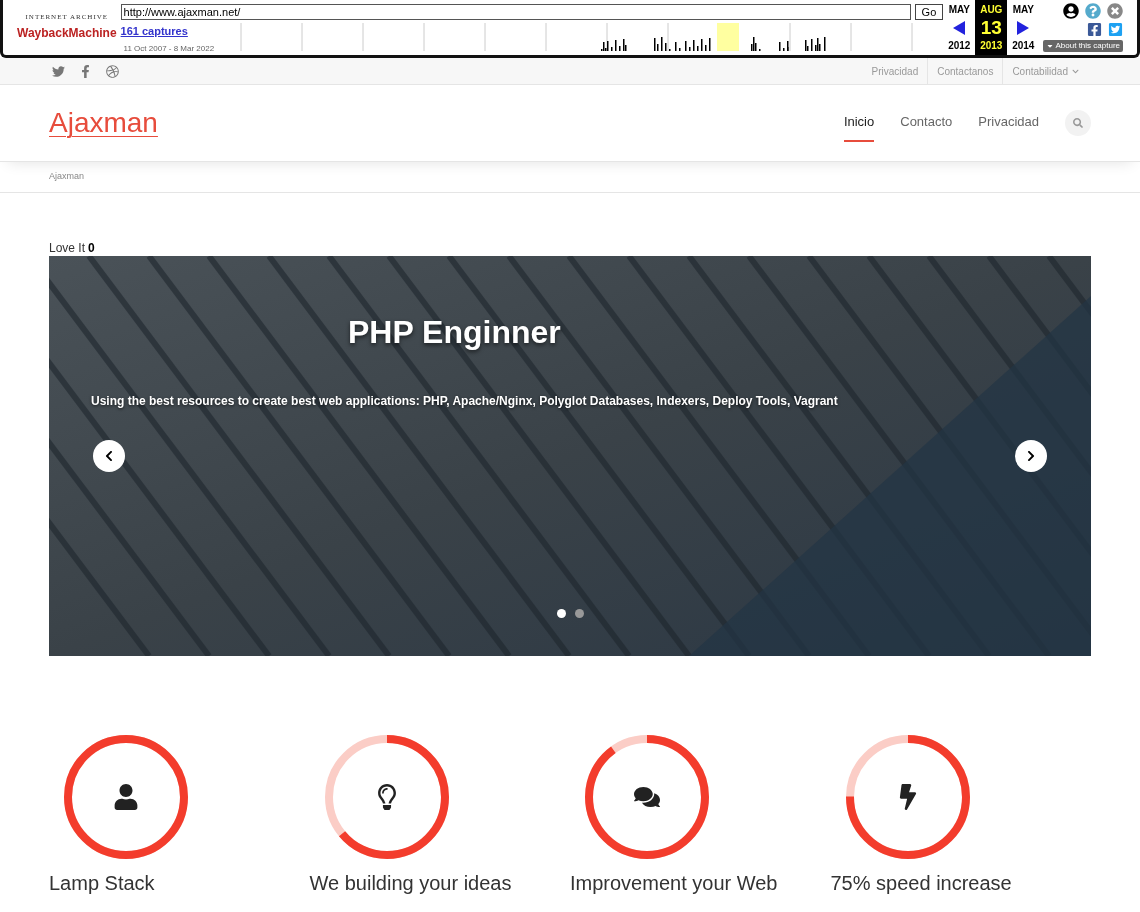  I want to click on nav-link: Inicio, so click(859, 123).